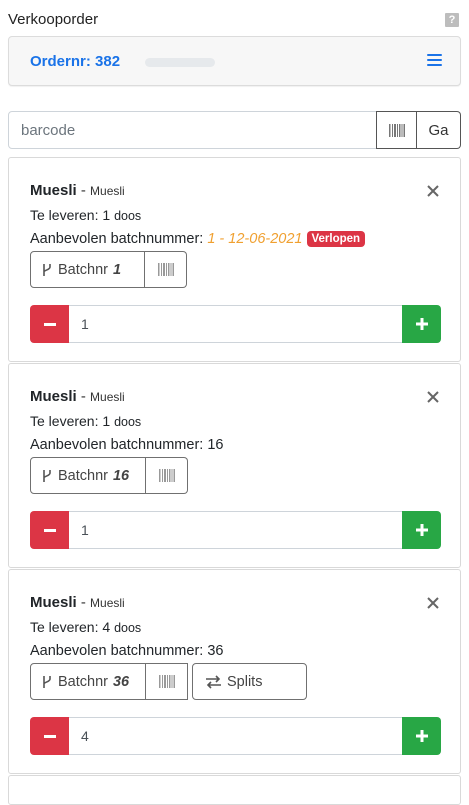 Image resolution: width=469 pixels, height=805 pixels. Describe the element at coordinates (117, 269) in the screenshot. I see `batch-button-number: 1` at that location.